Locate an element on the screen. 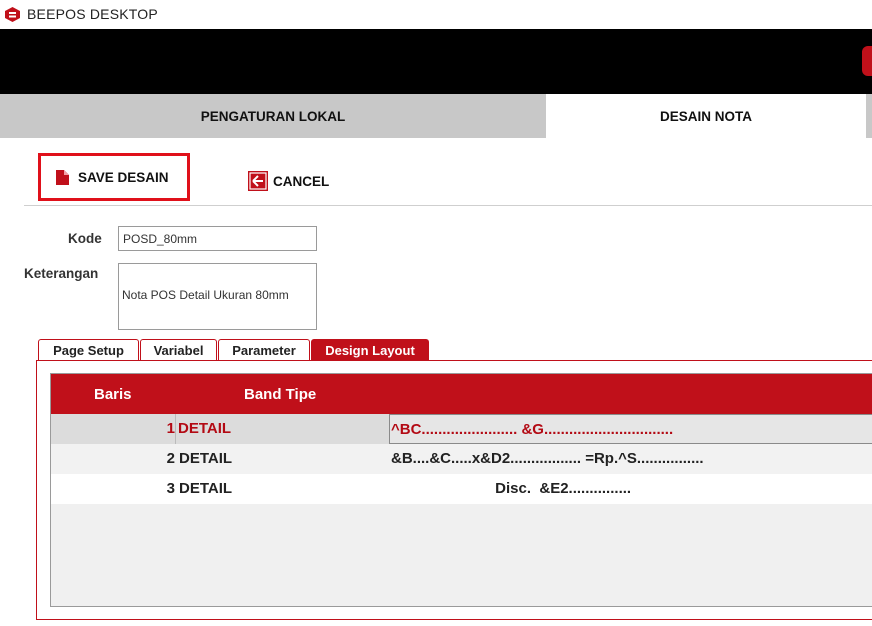 This screenshot has width=872, height=626. row-number: 1 is located at coordinates (170, 428).